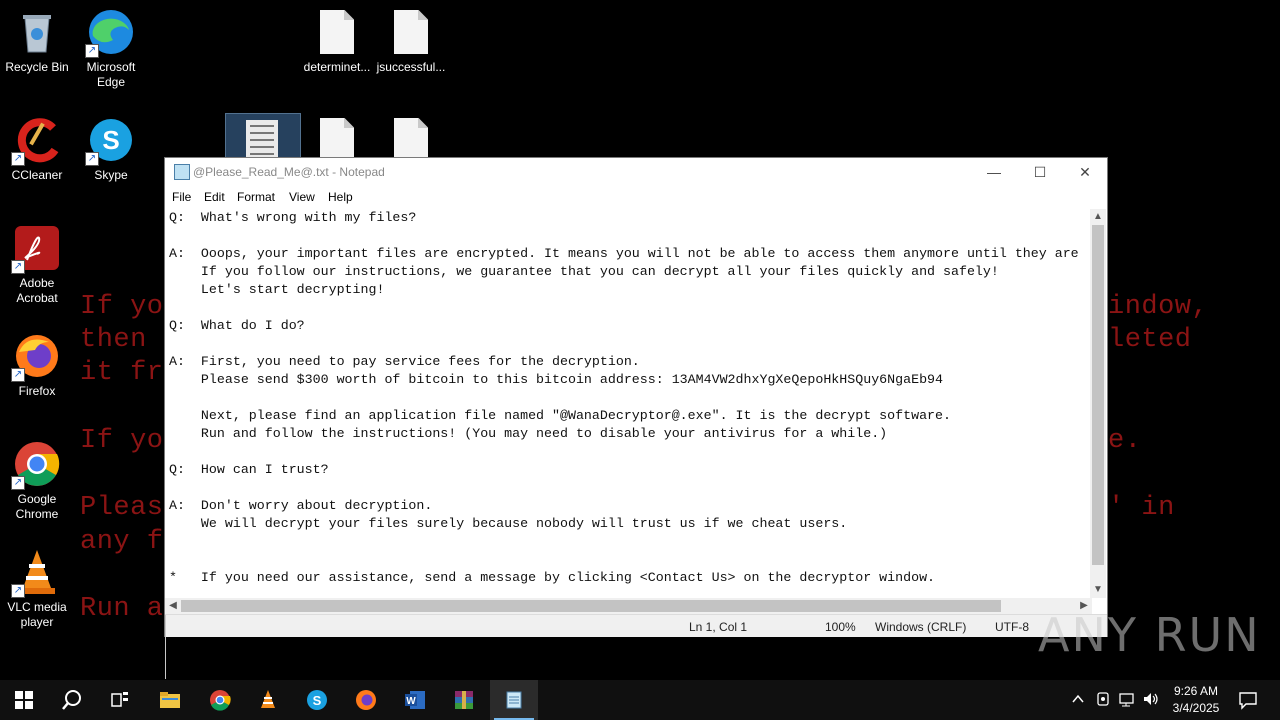 This screenshot has height=720, width=1280. What do you see at coordinates (302, 197) in the screenshot?
I see `menu-view: View` at bounding box center [302, 197].